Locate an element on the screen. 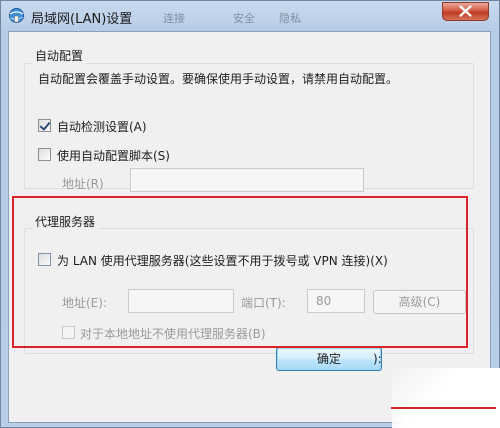 Image resolution: width=500 pixels, height=428 pixels. ghost-tab: 连接 is located at coordinates (174, 18).